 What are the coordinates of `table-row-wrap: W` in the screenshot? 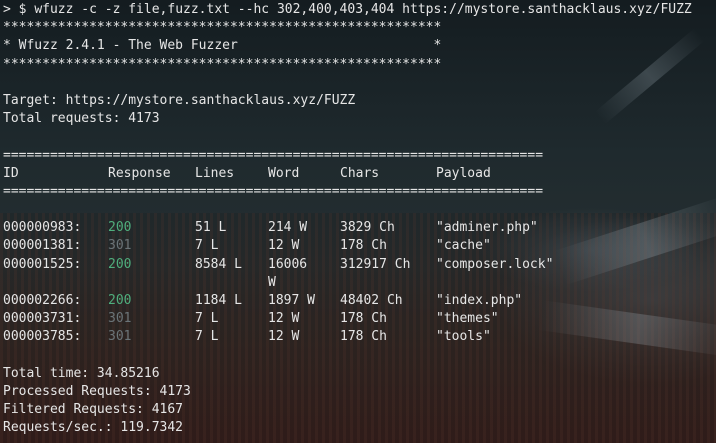 It's located at (358, 283).